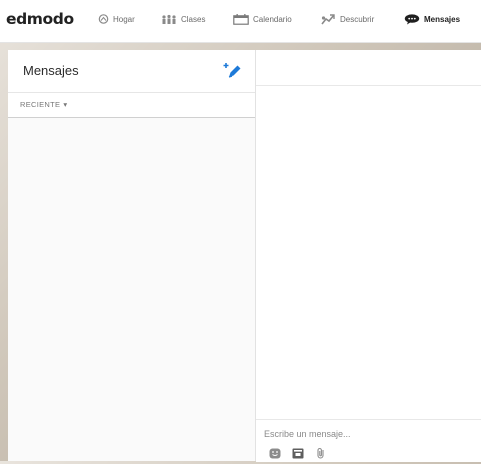 This screenshot has width=481, height=464. Describe the element at coordinates (193, 19) in the screenshot. I see `nav-item-label: Clases` at that location.